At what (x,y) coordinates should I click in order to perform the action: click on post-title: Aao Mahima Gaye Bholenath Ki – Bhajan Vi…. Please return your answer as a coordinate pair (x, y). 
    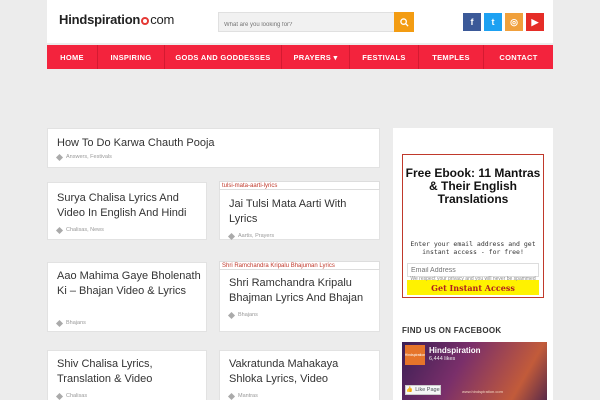
    Looking at the image, I should click on (129, 284).